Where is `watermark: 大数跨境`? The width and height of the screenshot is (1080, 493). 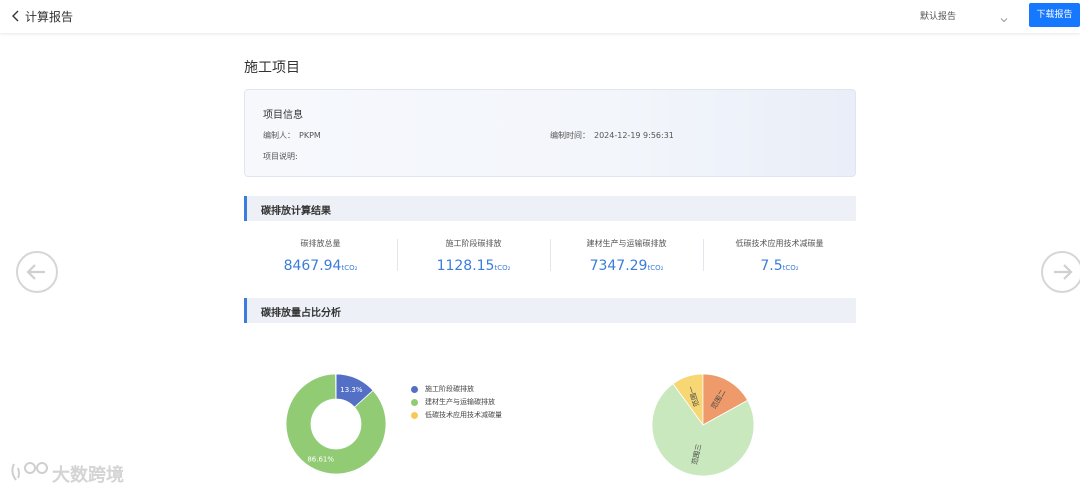
watermark: 大数跨境 is located at coordinates (78, 473).